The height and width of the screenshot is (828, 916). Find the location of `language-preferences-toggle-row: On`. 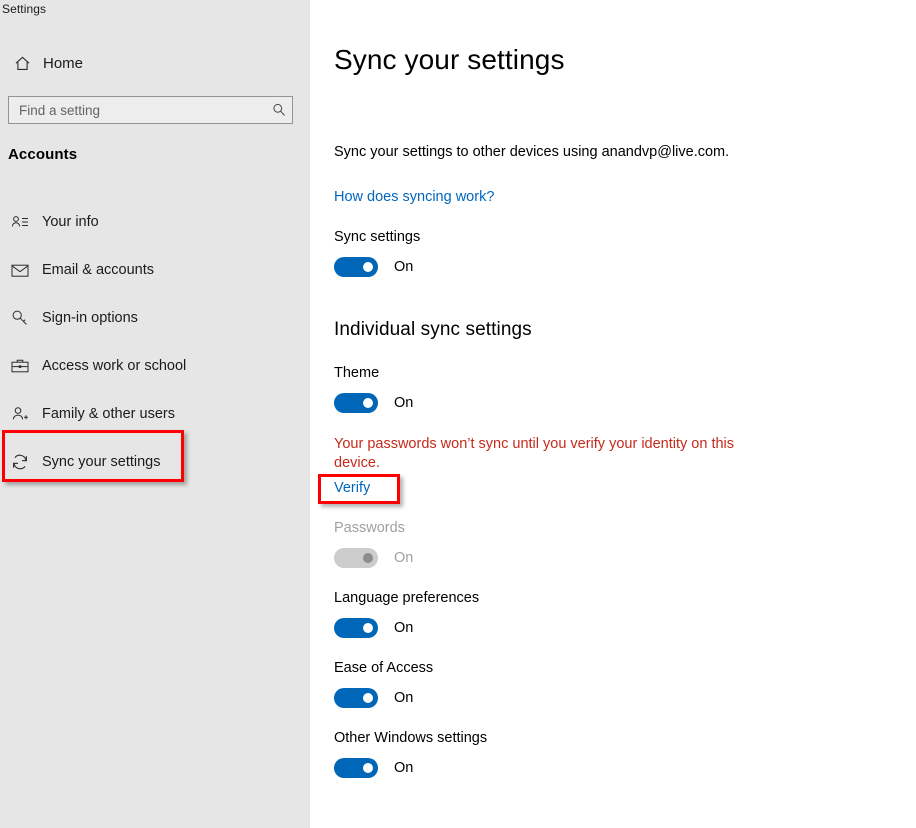

language-preferences-toggle-row: On is located at coordinates (373, 628).